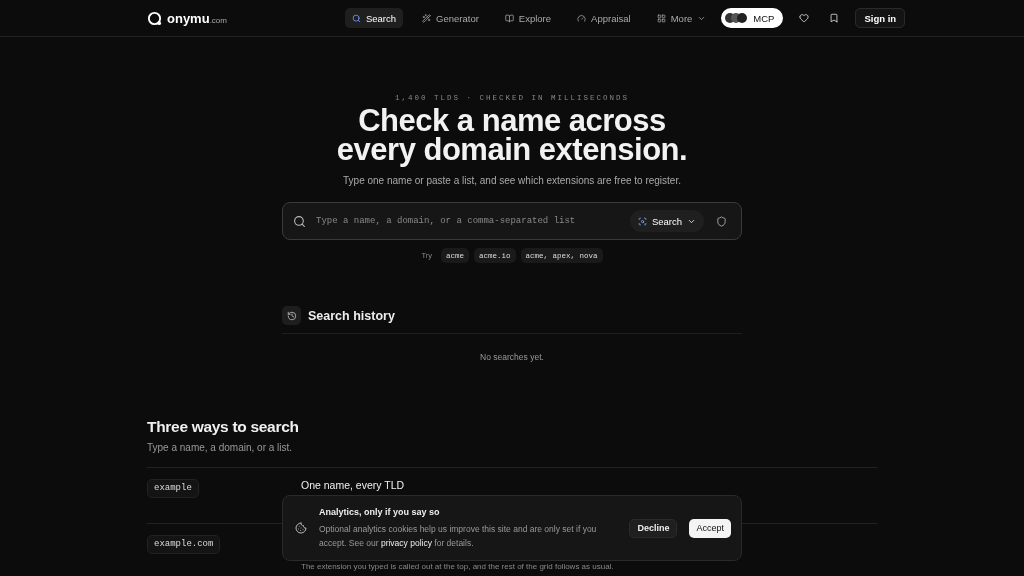 Image resolution: width=1024 pixels, height=576 pixels. What do you see at coordinates (509, 18) in the screenshot?
I see `book-icon` at bounding box center [509, 18].